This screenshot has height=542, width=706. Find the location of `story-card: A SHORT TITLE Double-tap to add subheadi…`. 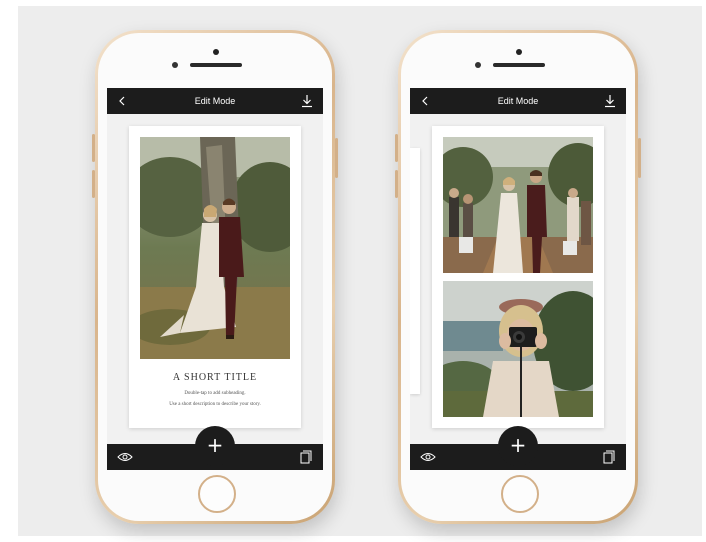

story-card: A SHORT TITLE Double-tap to add subheadi… is located at coordinates (215, 277).